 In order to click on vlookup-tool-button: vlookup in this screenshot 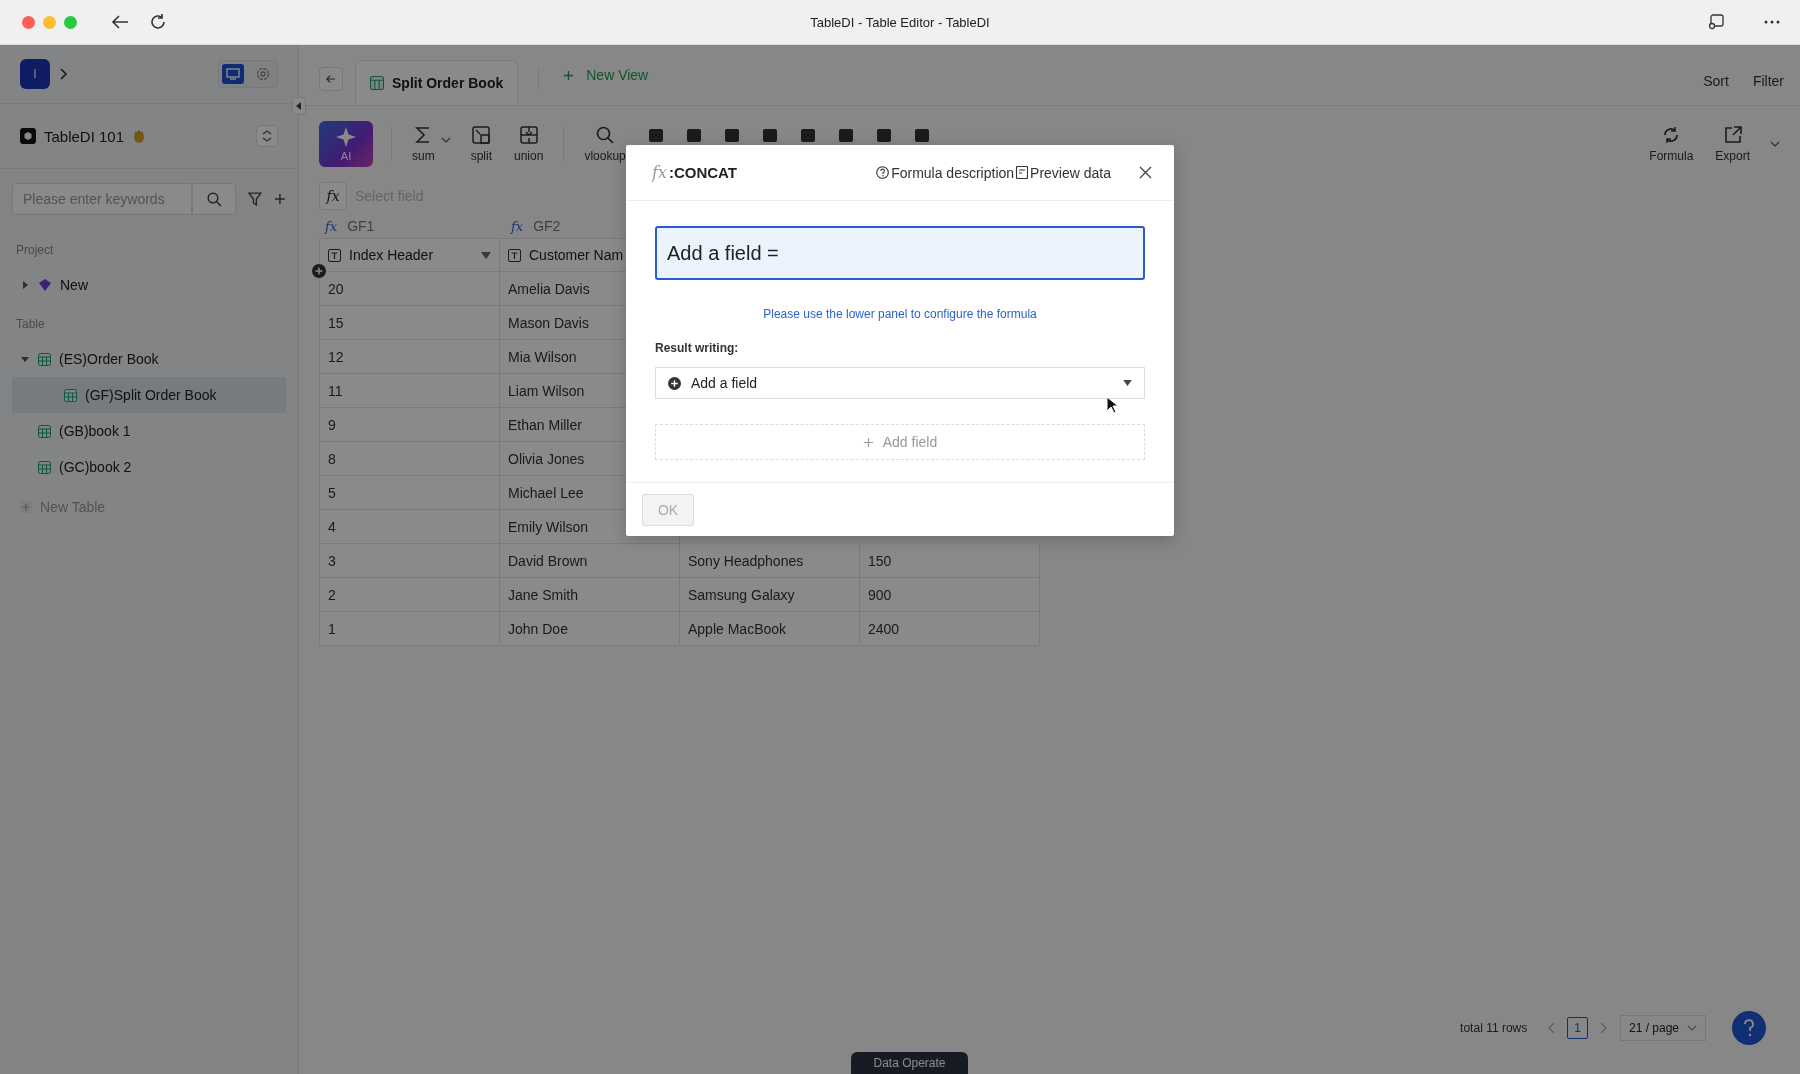, I will do `click(605, 144)`.